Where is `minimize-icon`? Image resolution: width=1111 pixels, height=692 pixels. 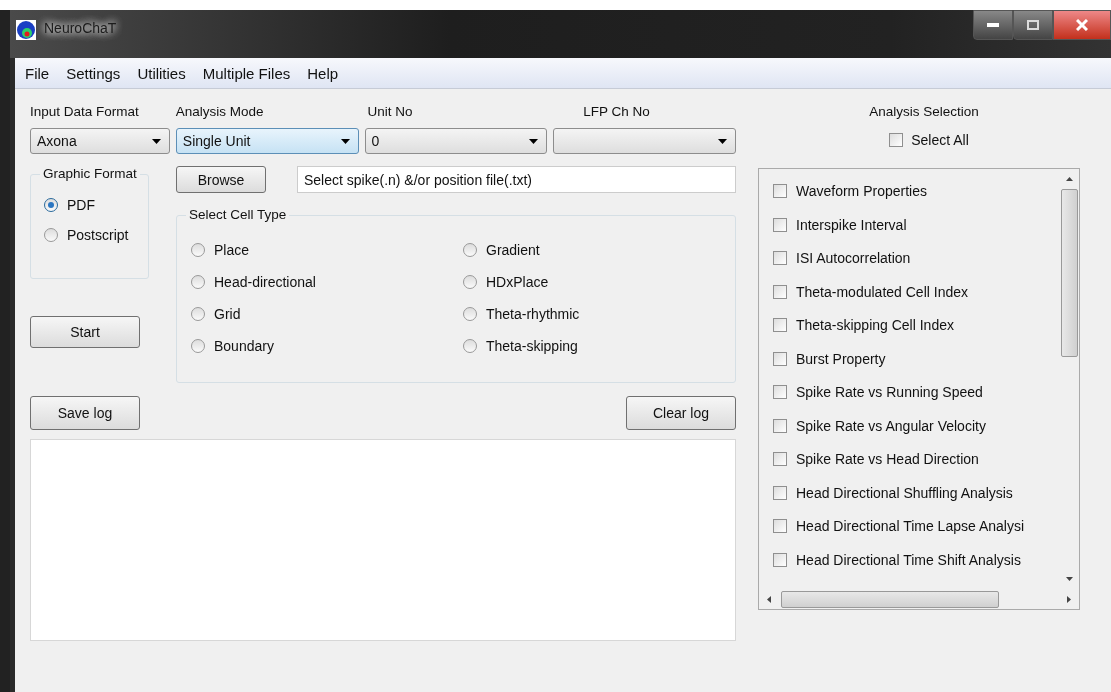
minimize-icon is located at coordinates (993, 25).